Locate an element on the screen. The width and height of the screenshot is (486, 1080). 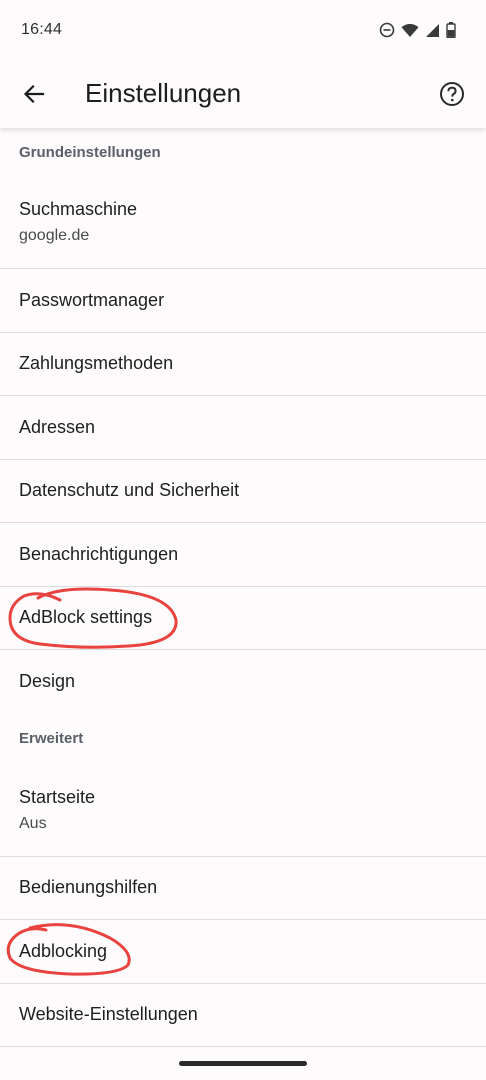
setting-title: Bedienungshilfen is located at coordinates (88, 887).